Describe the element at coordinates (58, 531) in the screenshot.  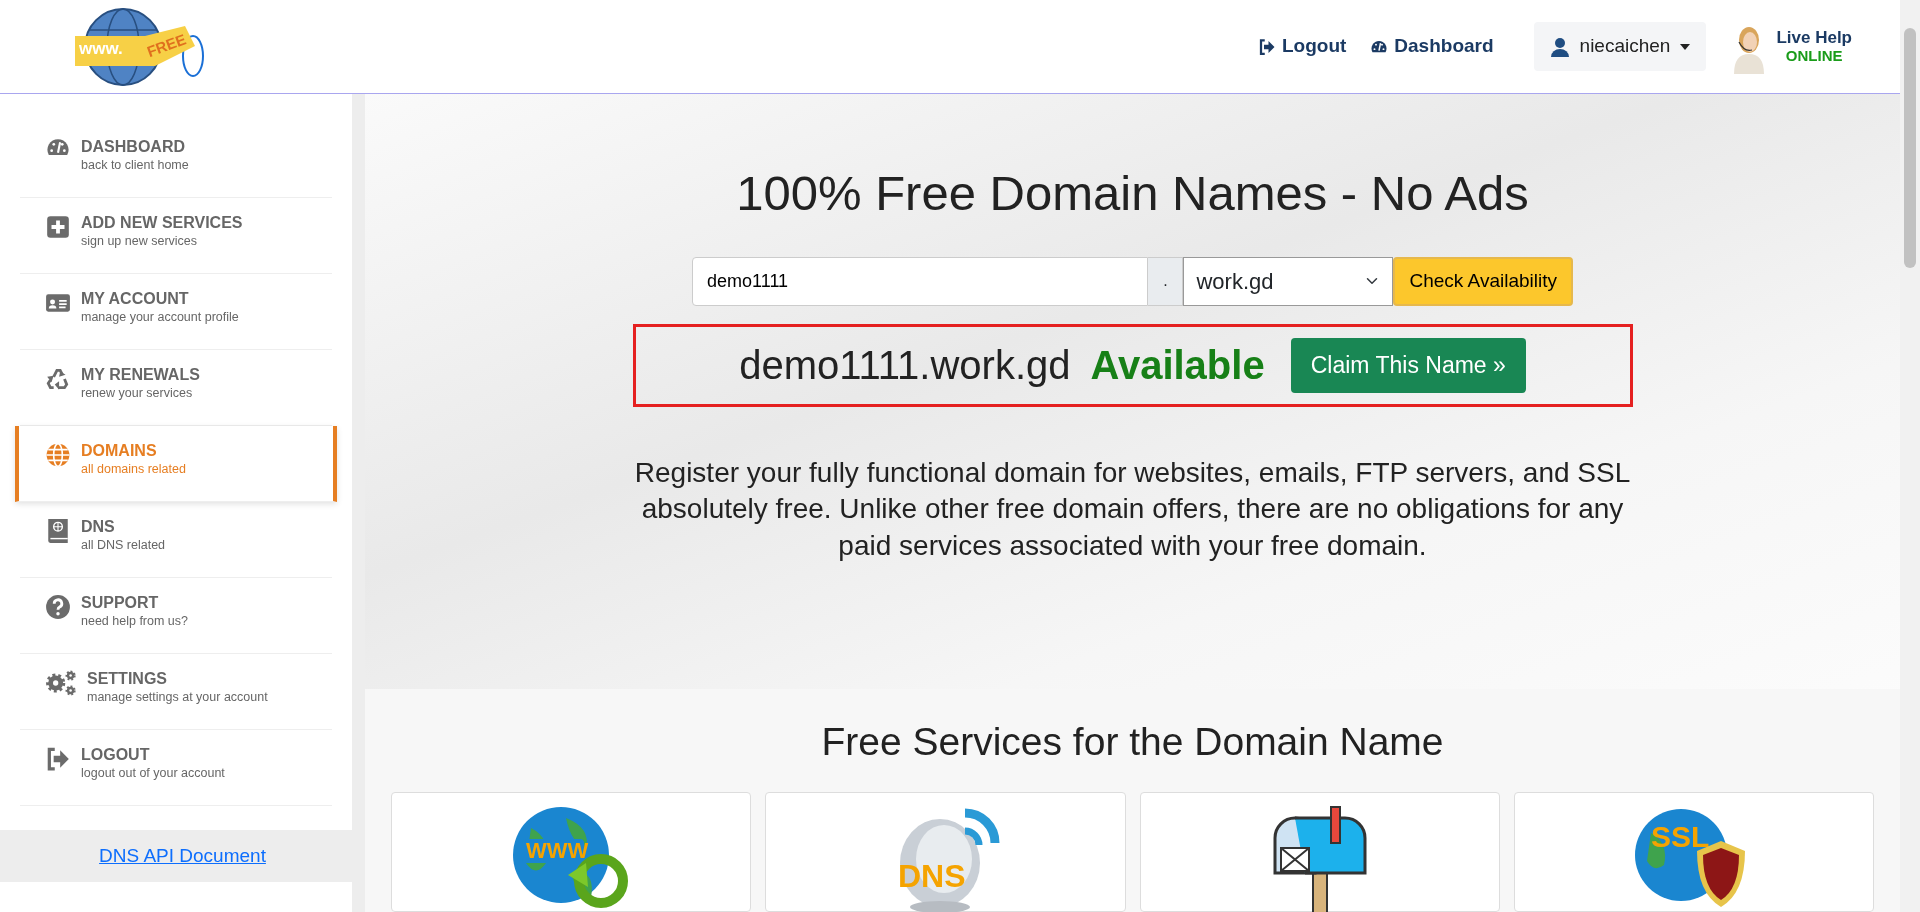
I see `book-icon` at that location.